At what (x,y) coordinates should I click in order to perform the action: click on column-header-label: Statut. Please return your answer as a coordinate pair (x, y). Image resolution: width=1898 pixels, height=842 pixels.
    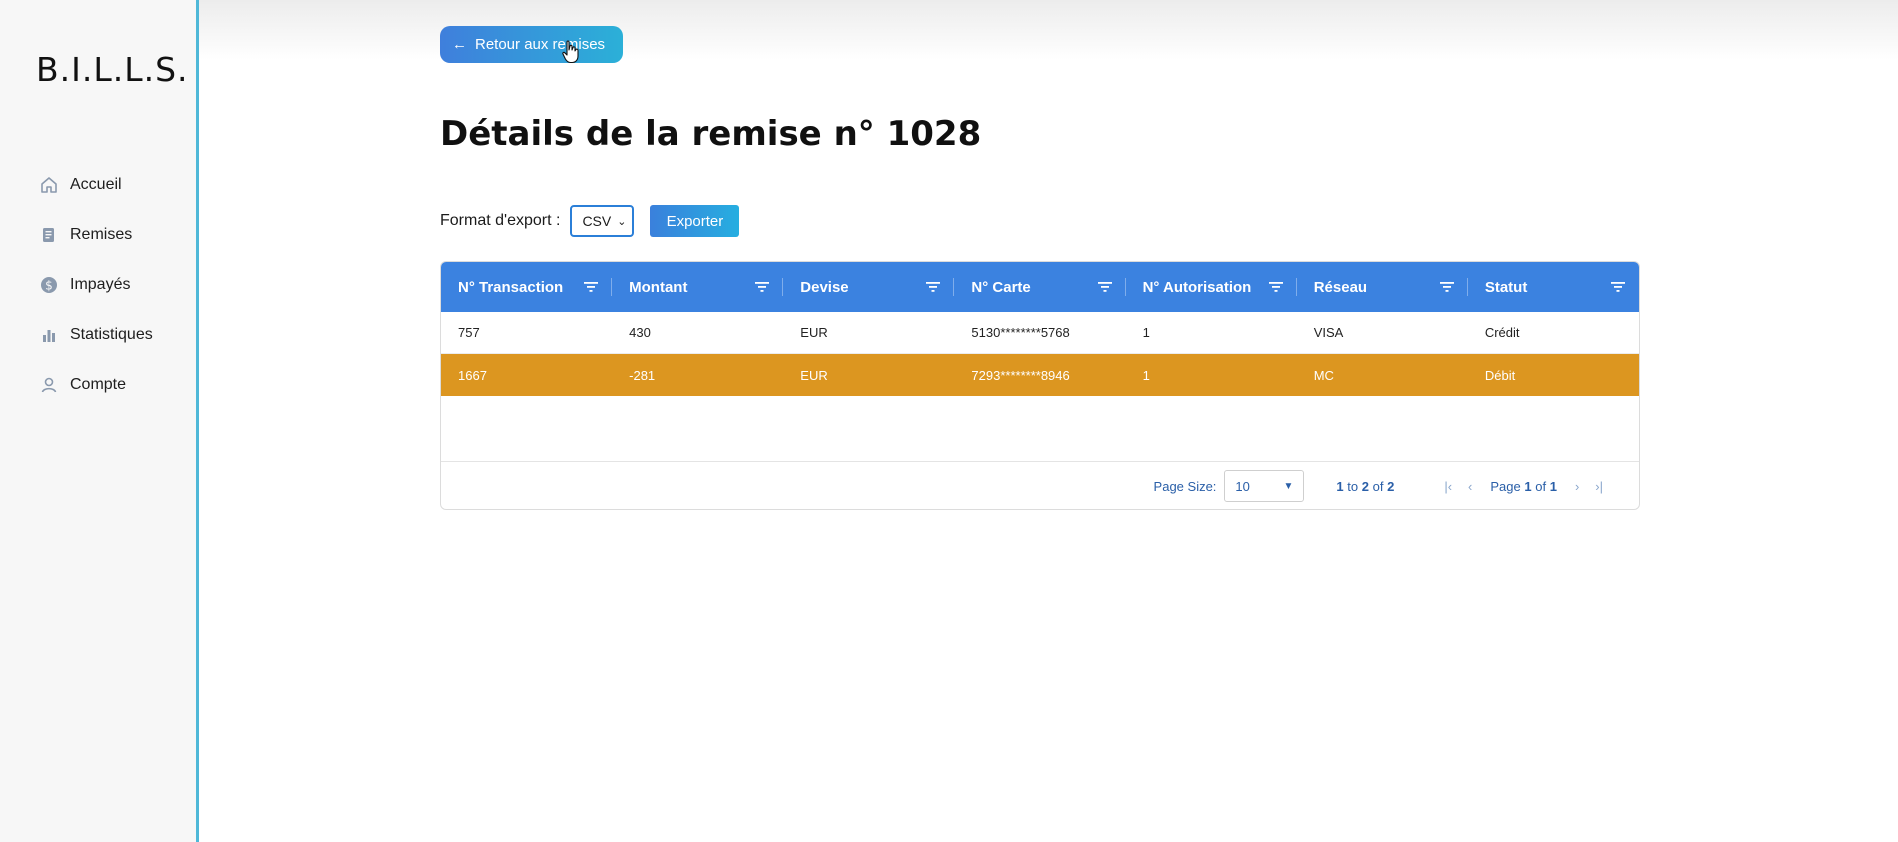
    Looking at the image, I should click on (1506, 287).